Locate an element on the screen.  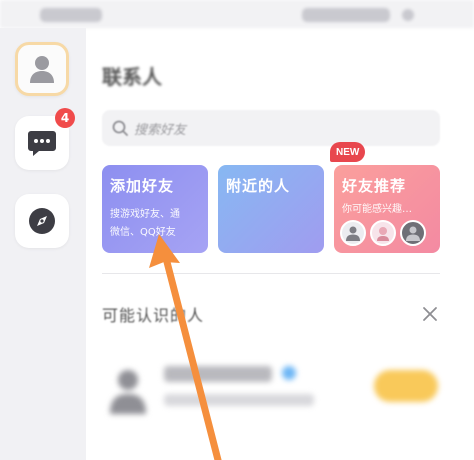
new-badge: NEW is located at coordinates (348, 152).